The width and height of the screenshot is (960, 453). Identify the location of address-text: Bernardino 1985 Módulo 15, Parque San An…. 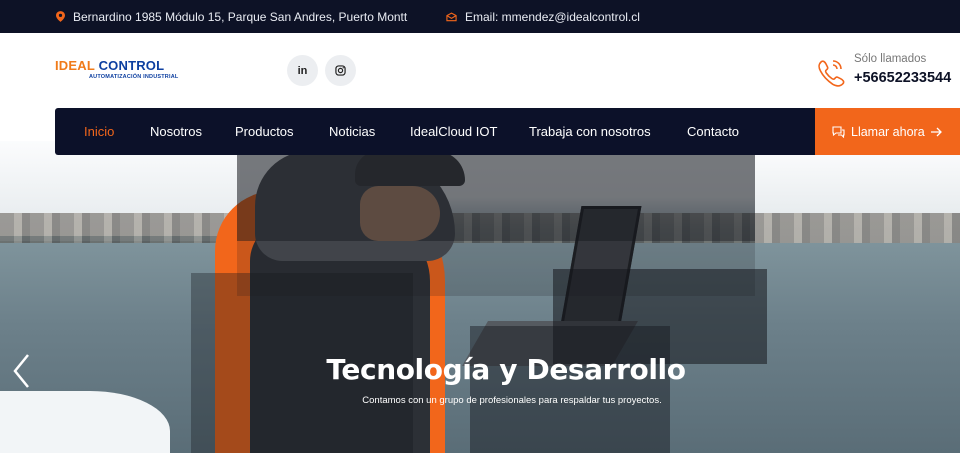
(240, 16).